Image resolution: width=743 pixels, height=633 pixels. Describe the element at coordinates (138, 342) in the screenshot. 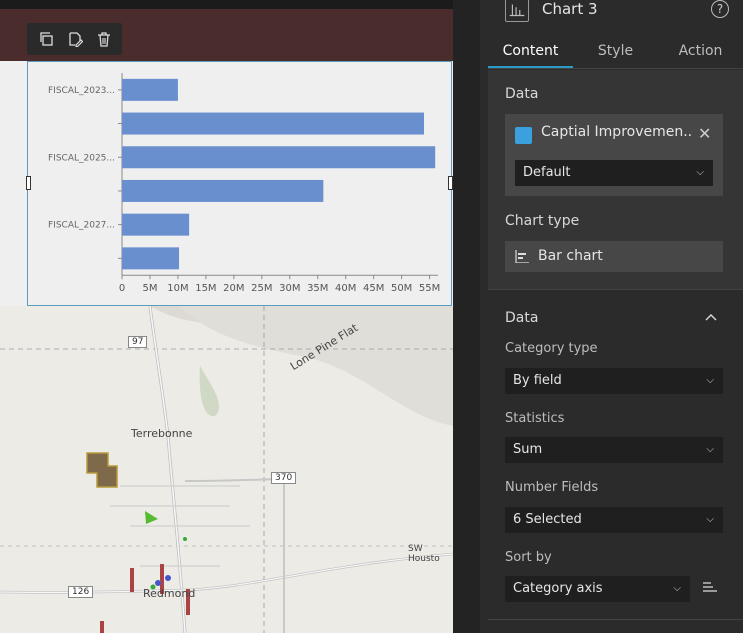

I see `shield-us97: 97` at that location.